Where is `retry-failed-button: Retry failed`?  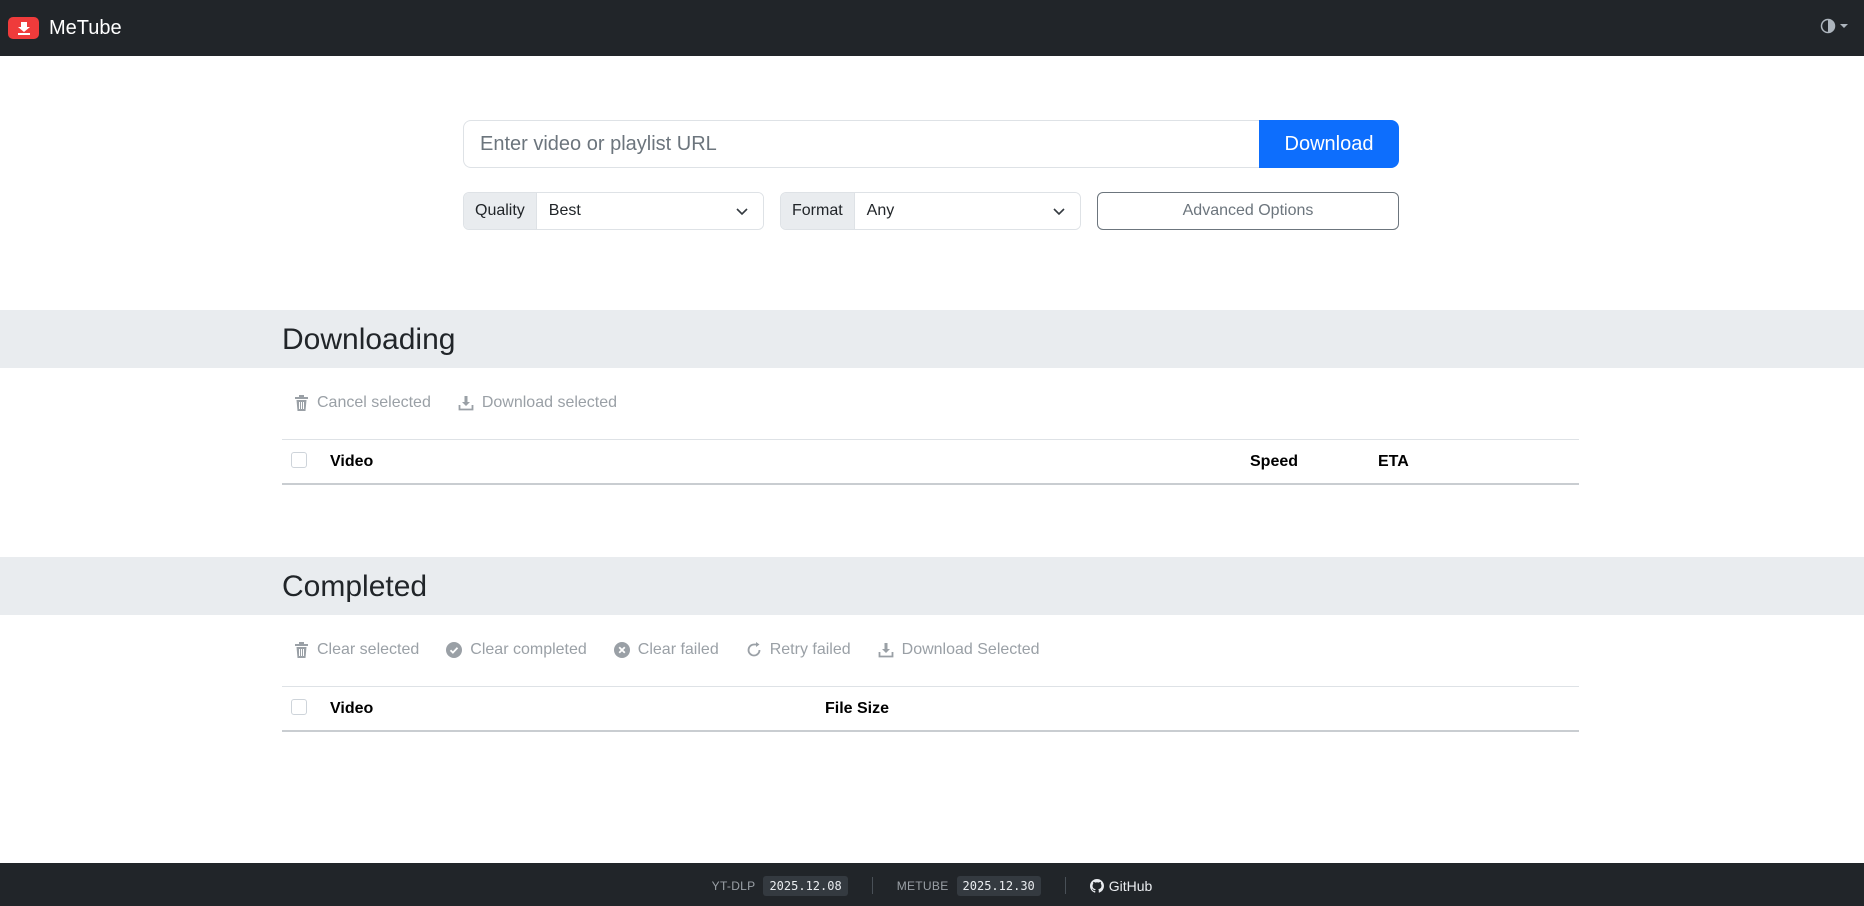 retry-failed-button: Retry failed is located at coordinates (798, 650).